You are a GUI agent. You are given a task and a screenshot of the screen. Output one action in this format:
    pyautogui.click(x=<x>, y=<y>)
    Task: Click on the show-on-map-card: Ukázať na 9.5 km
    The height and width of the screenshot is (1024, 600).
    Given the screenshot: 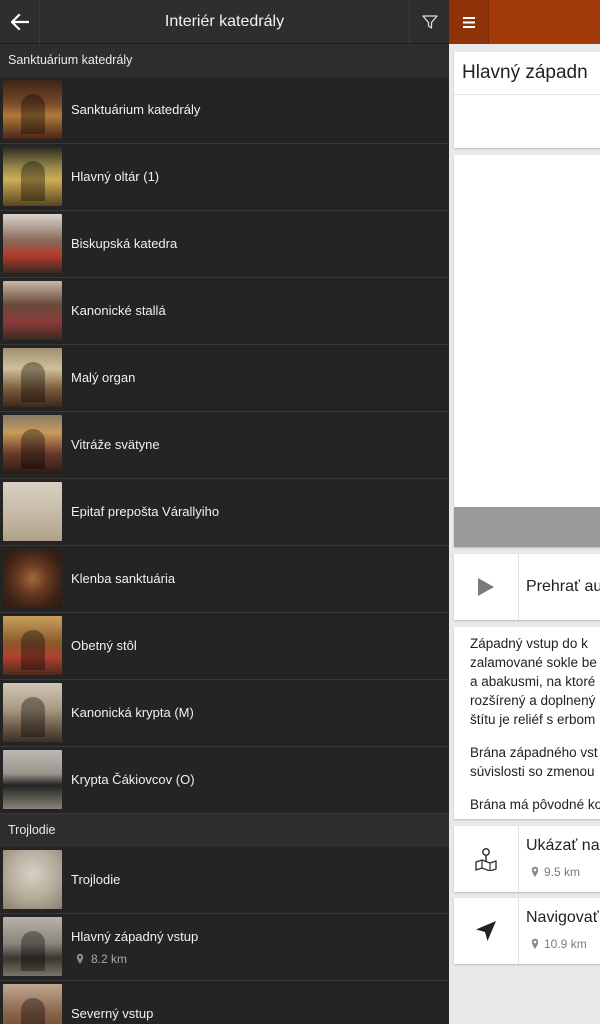 What is the action you would take?
    pyautogui.click(x=527, y=859)
    